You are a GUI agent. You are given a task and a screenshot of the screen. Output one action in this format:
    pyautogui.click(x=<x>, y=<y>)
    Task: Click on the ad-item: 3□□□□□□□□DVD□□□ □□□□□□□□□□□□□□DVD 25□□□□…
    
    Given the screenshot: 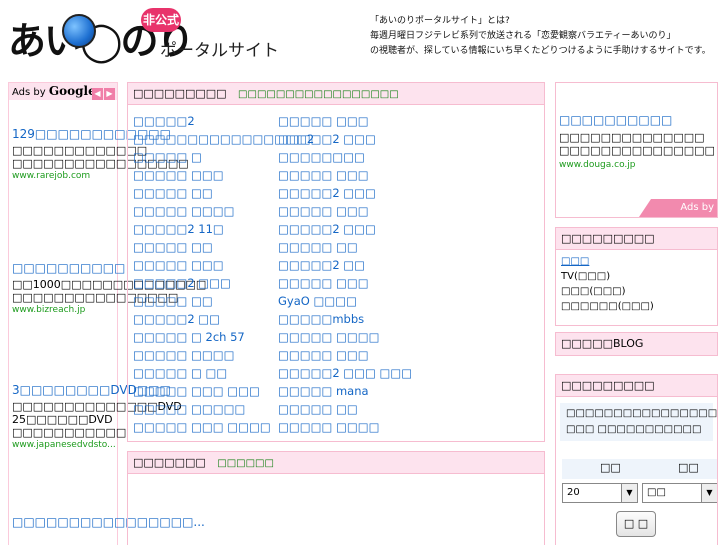 What is the action you would take?
    pyautogui.click(x=97, y=417)
    